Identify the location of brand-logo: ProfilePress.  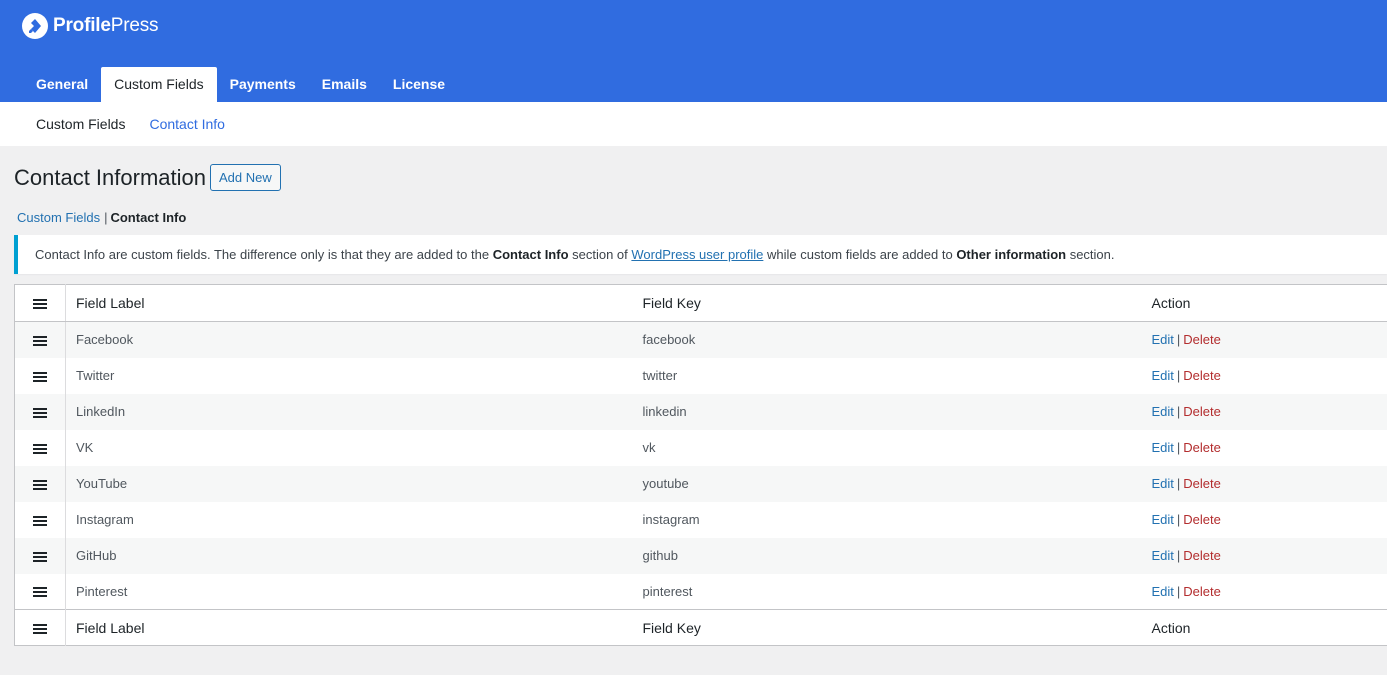
(90, 26).